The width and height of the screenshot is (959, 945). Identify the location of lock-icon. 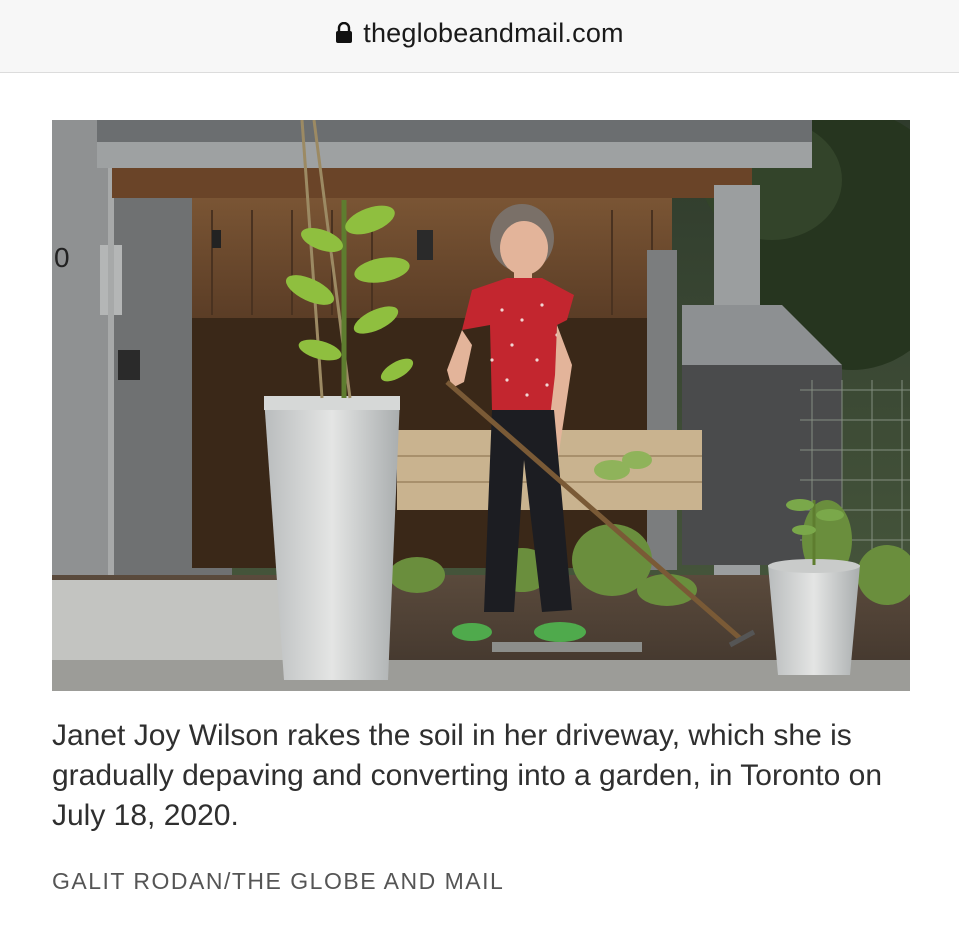
(344, 32).